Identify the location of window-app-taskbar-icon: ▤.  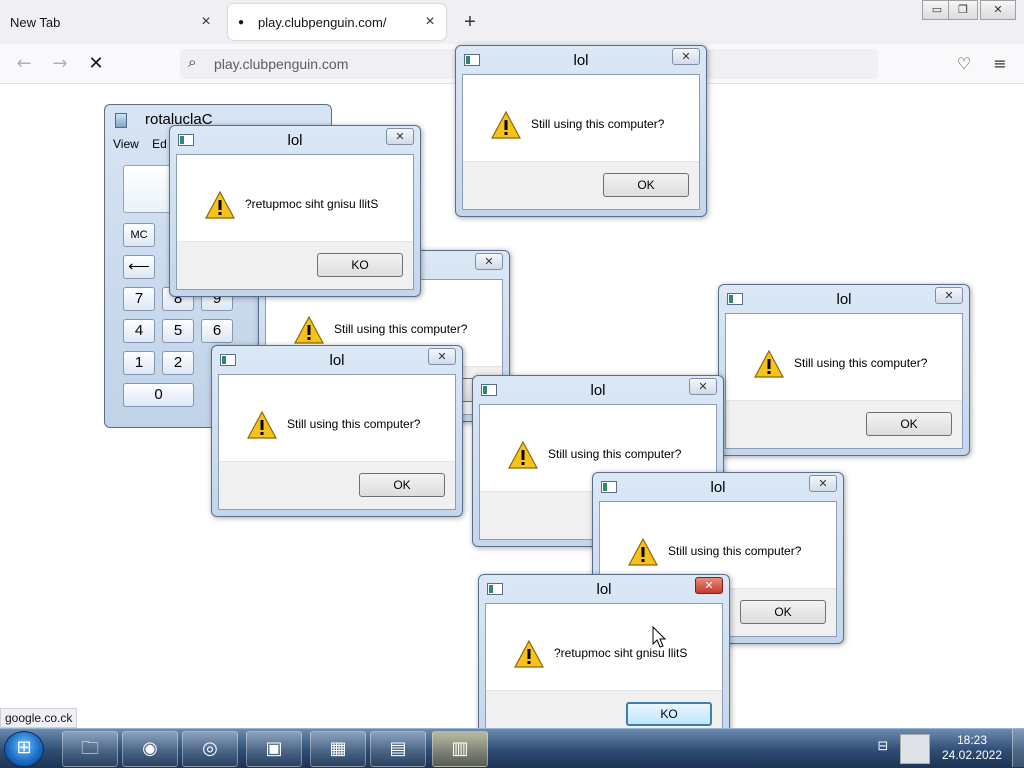
(398, 749).